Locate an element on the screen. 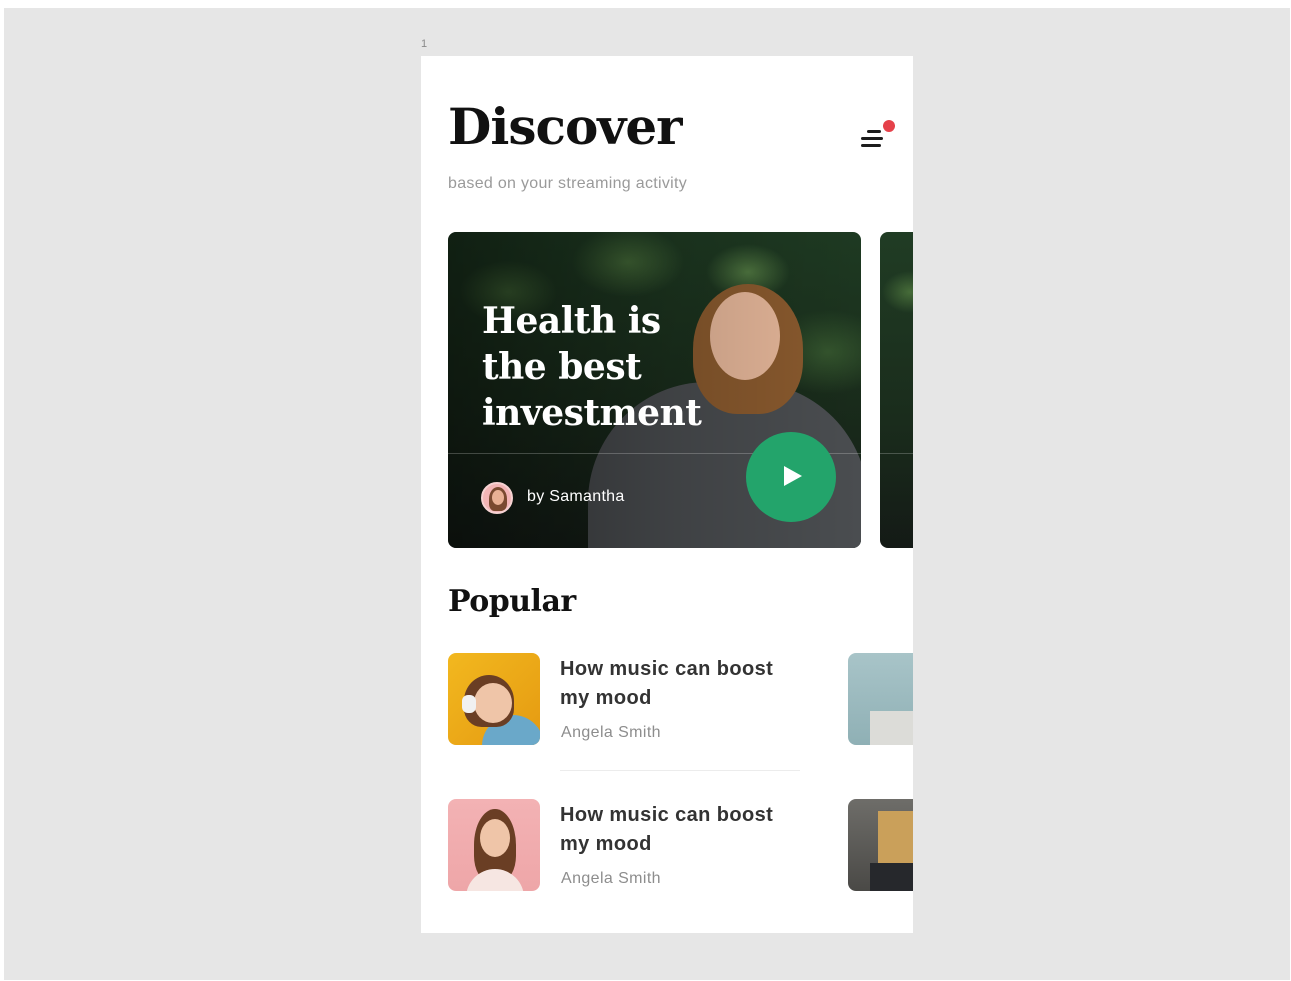  play-button is located at coordinates (791, 477).